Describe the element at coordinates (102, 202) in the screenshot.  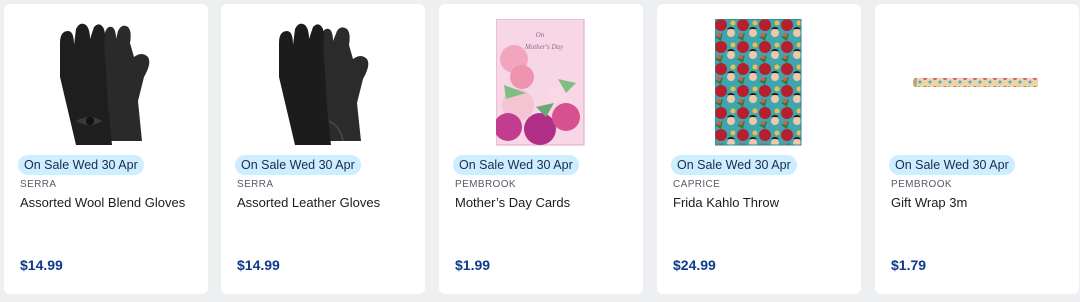
I see `product-name: Assorted Wool Blend Gloves` at that location.